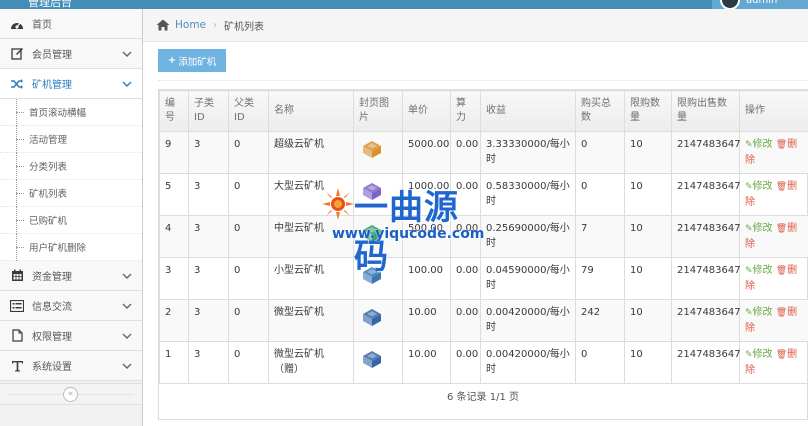 The height and width of the screenshot is (426, 808). I want to click on submenu-item-label: 用户矿机删除, so click(58, 248).